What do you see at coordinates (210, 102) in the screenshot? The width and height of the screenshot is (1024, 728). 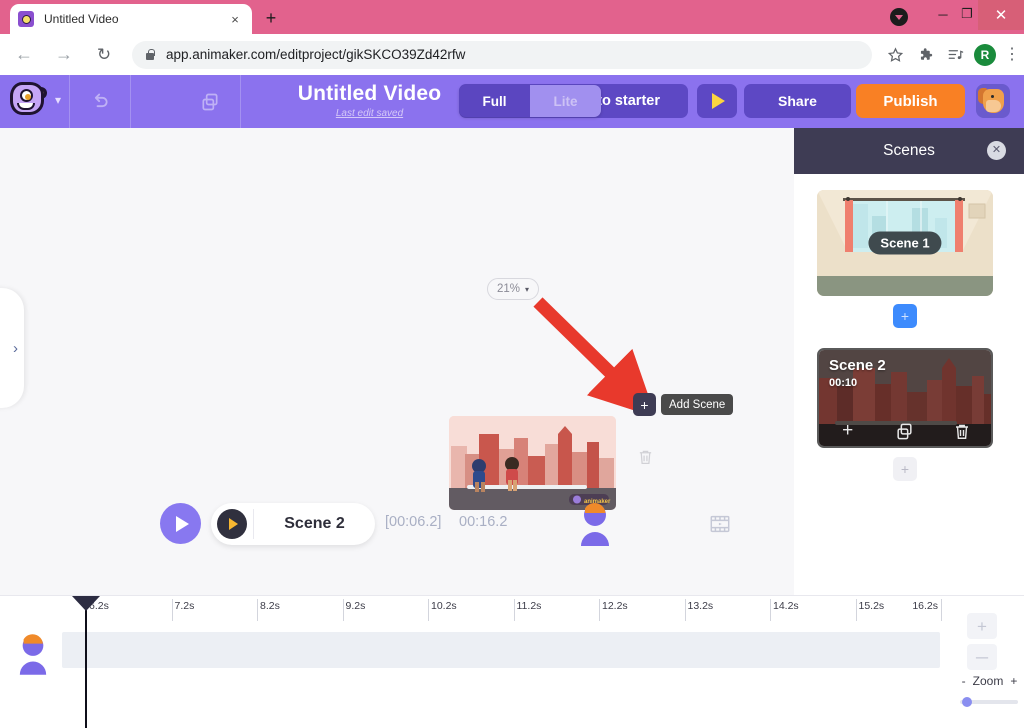 I see `copy-icon` at bounding box center [210, 102].